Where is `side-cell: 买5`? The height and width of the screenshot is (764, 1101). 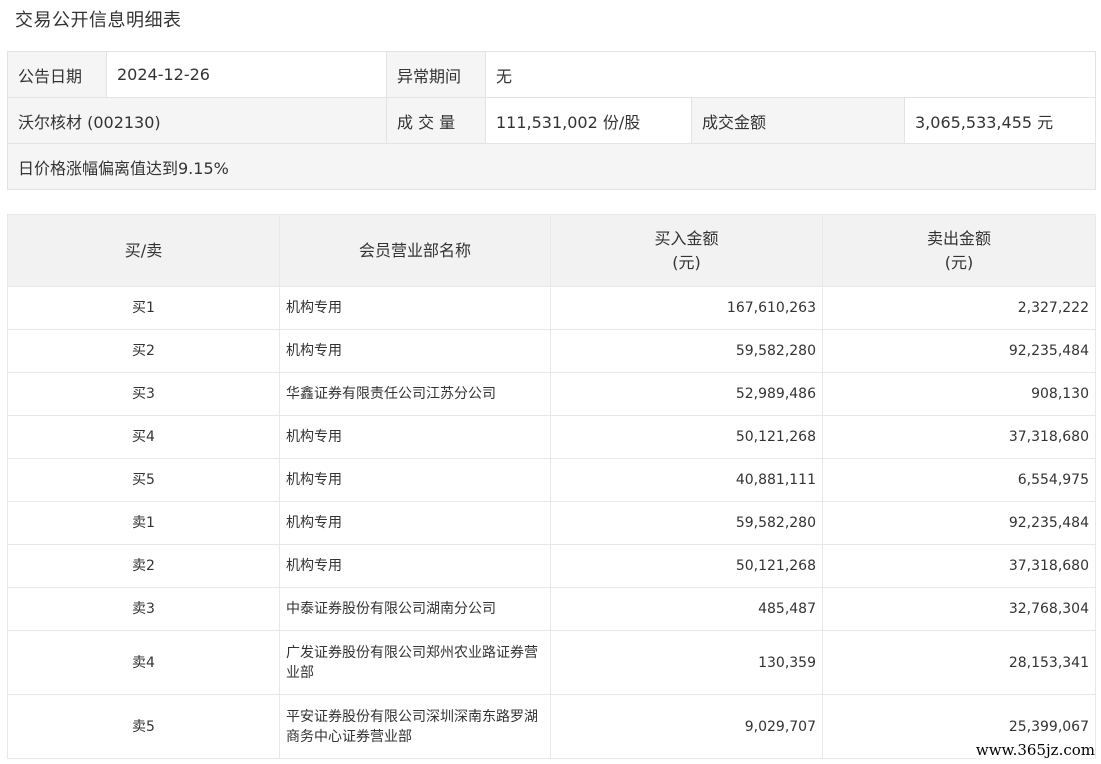 side-cell: 买5 is located at coordinates (143, 480).